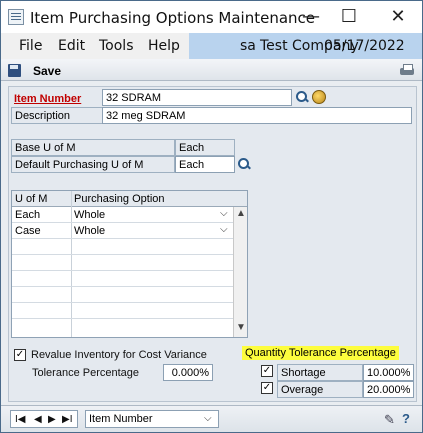  I want to click on shortage-field: 10.000%, so click(388, 372).